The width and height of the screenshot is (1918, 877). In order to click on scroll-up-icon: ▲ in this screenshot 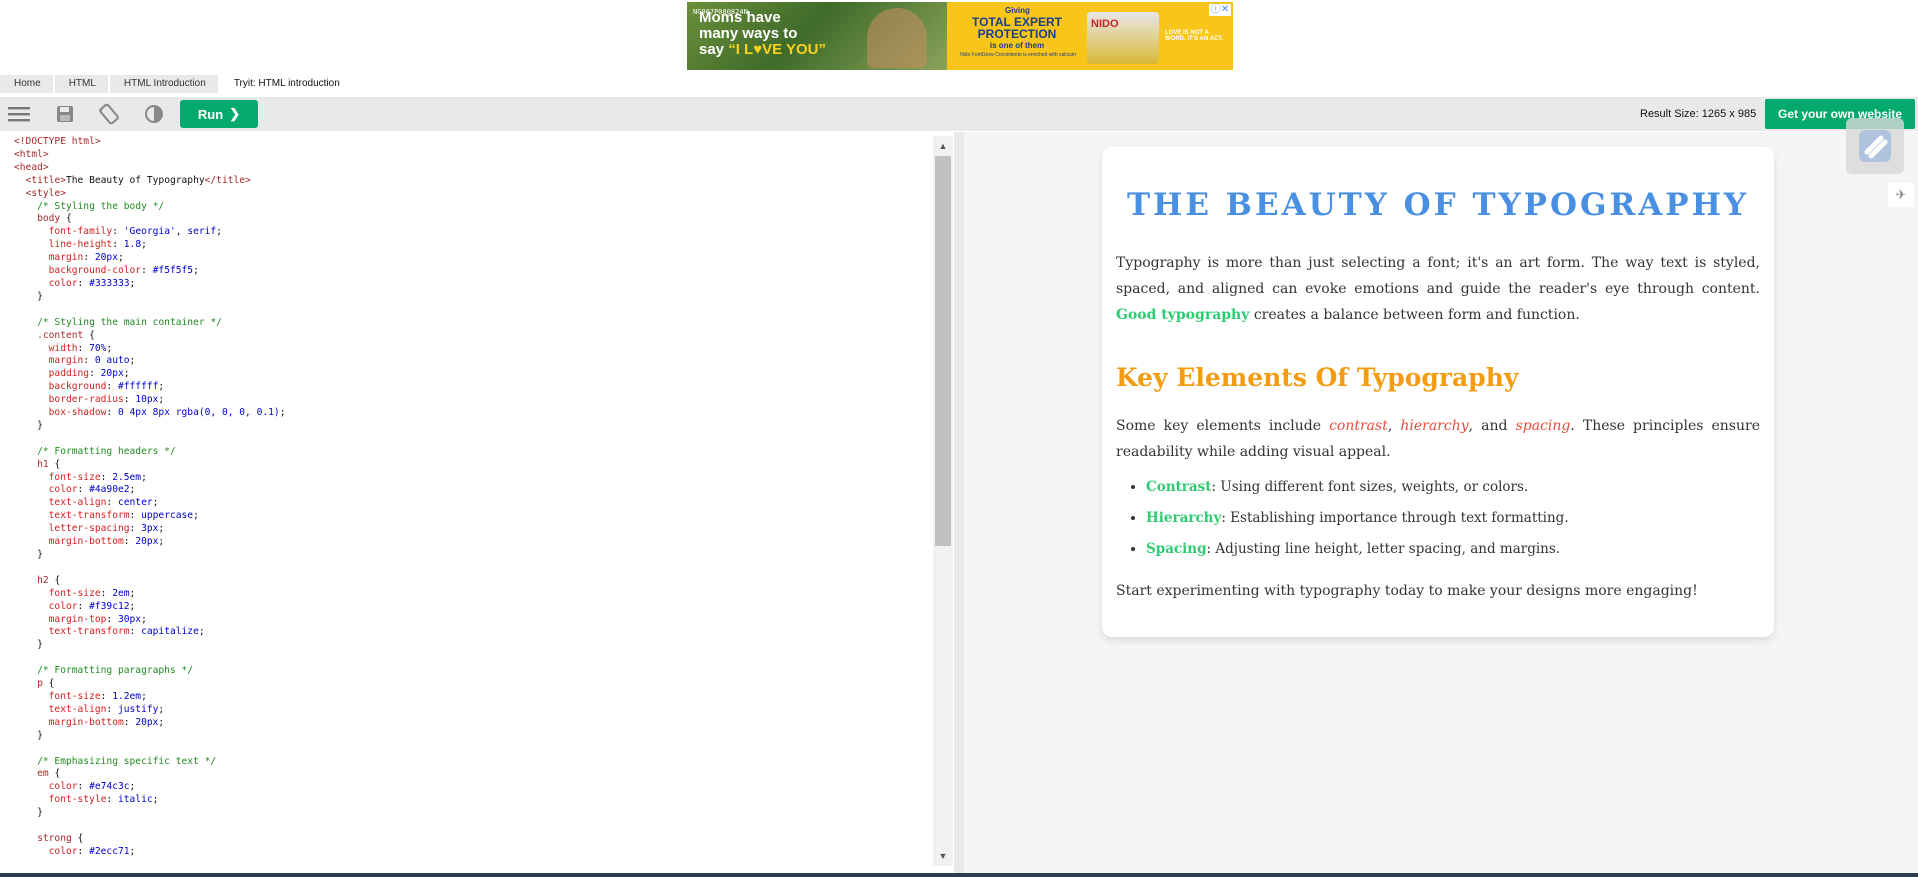, I will do `click(943, 146)`.